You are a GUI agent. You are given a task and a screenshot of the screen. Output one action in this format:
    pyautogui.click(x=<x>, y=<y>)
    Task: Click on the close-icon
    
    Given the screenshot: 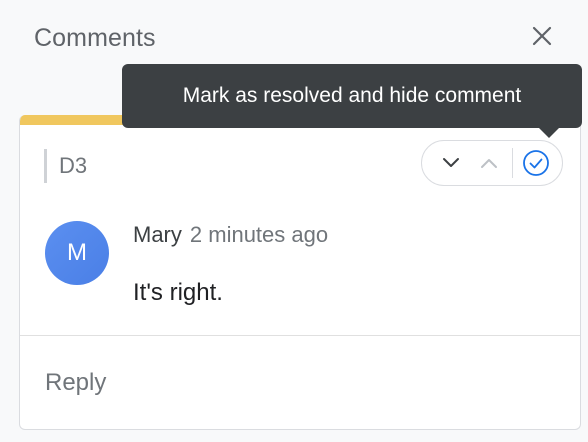 What is the action you would take?
    pyautogui.click(x=542, y=36)
    